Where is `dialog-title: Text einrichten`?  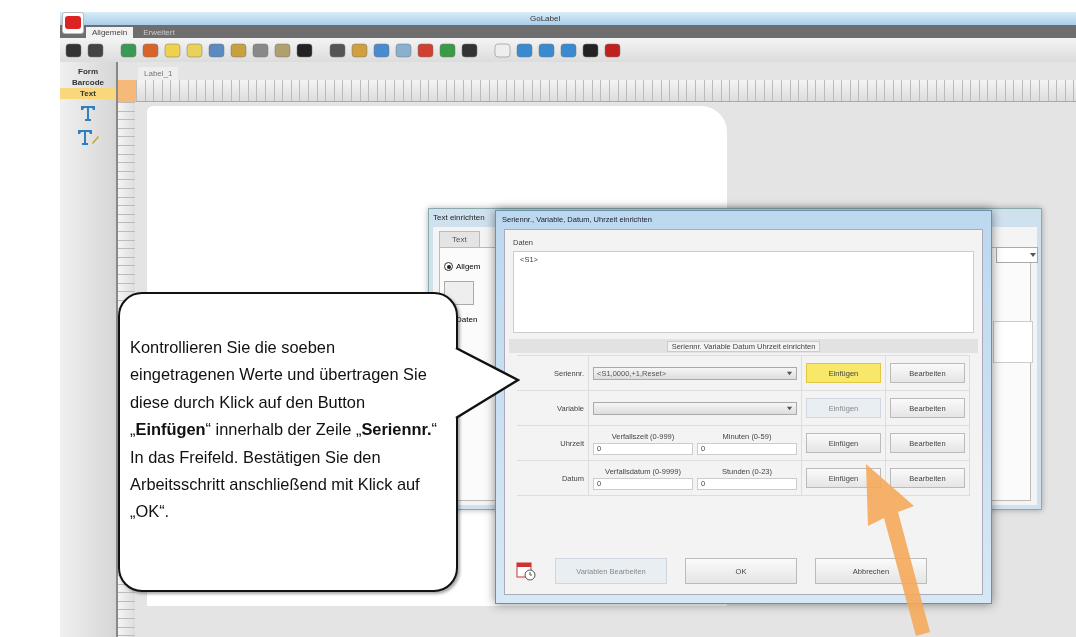 dialog-title: Text einrichten is located at coordinates (459, 217).